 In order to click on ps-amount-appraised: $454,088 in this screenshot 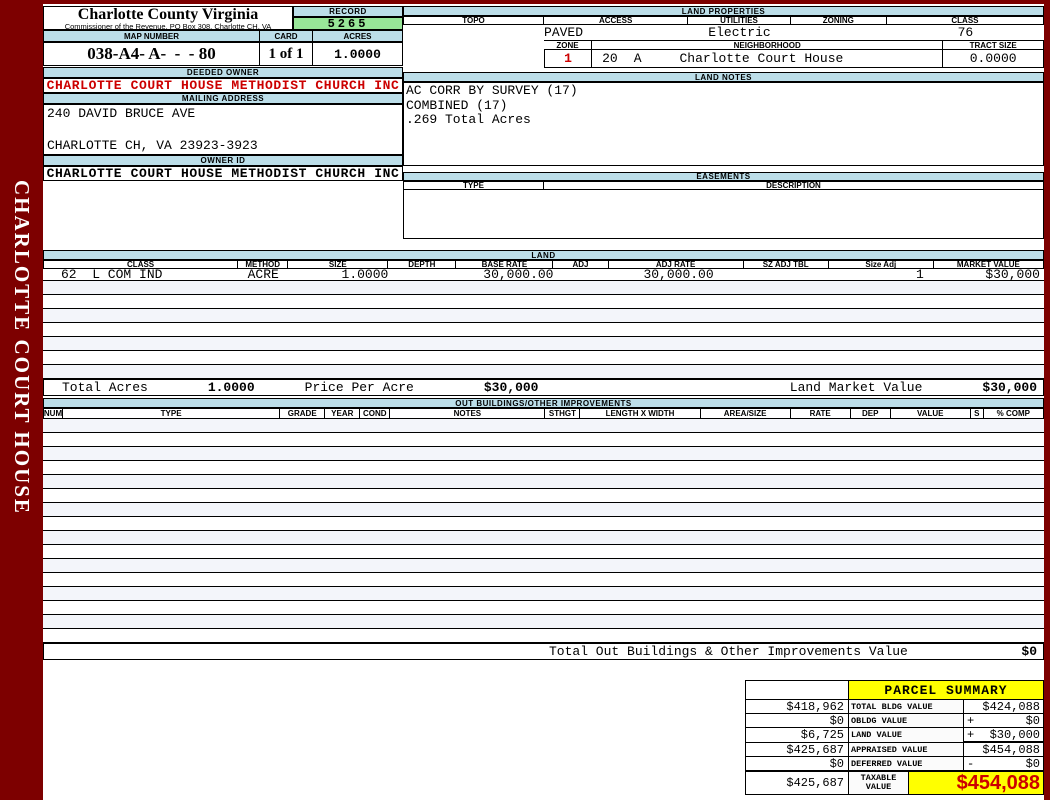, I will do `click(1011, 749)`.